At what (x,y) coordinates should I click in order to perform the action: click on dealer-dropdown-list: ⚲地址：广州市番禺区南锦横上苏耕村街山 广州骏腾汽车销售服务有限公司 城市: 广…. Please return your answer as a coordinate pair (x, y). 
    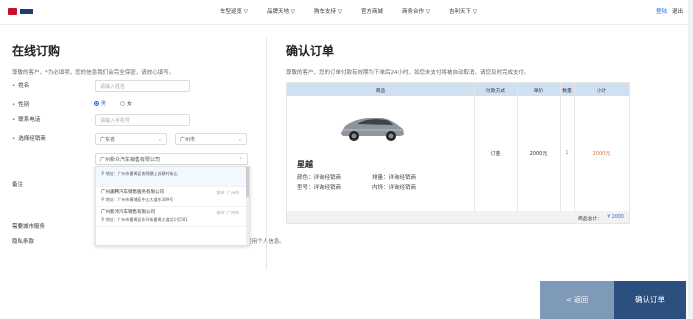
    Looking at the image, I should click on (172, 206).